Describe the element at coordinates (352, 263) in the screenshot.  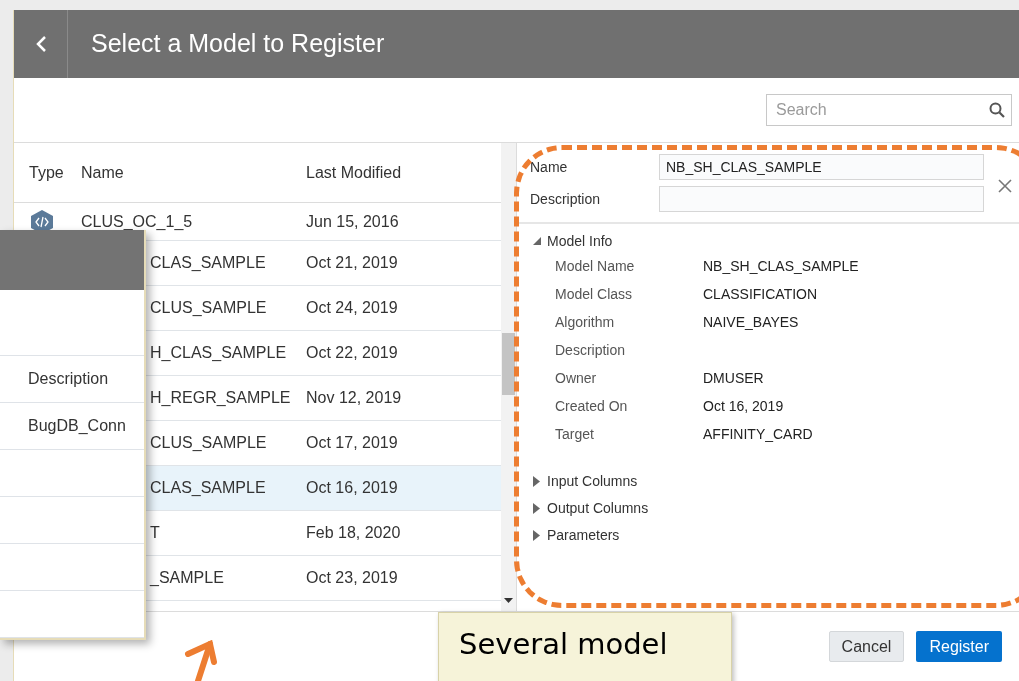
I see `last-modified: Oct 21, 2019` at that location.